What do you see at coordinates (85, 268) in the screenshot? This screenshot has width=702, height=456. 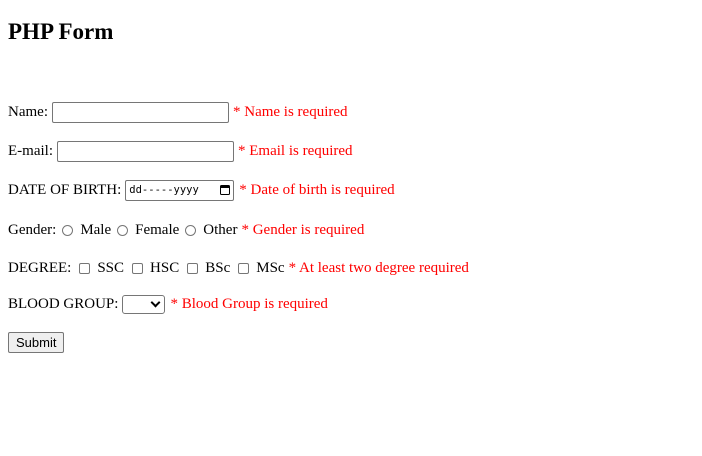 I see `degree-checkbox-ssc` at bounding box center [85, 268].